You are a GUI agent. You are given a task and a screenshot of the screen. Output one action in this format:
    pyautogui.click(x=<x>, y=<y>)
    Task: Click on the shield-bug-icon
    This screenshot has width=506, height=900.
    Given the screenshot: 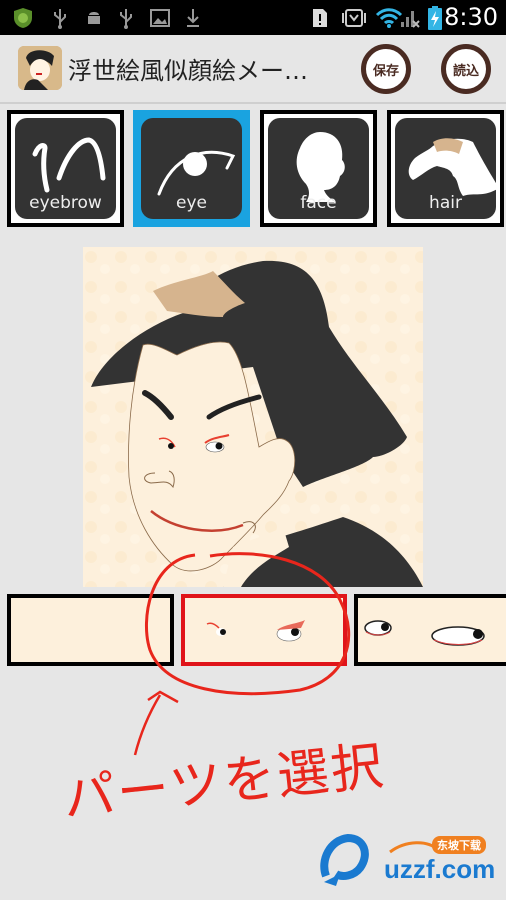 What is the action you would take?
    pyautogui.click(x=23, y=17)
    